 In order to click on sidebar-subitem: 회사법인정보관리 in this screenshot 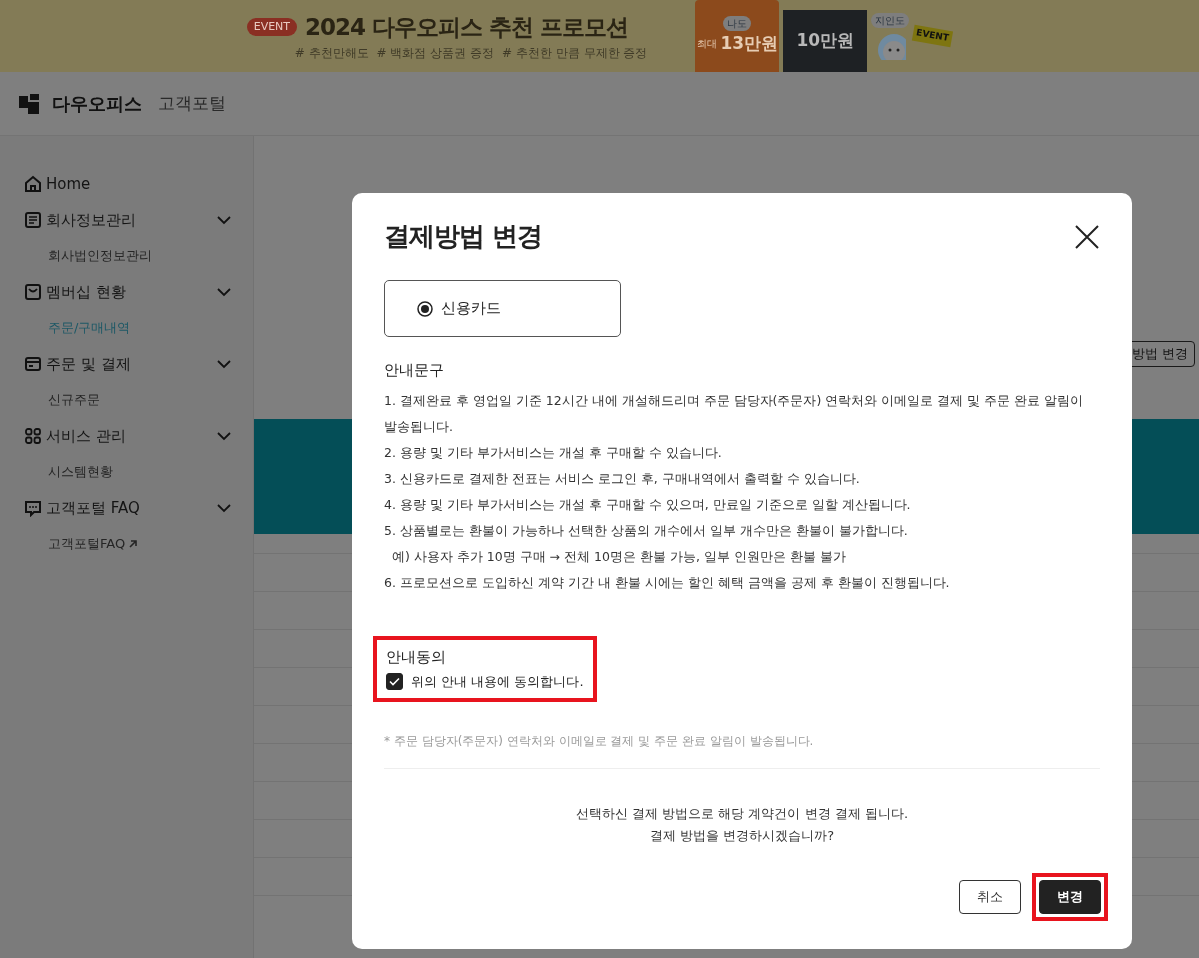, I will do `click(127, 256)`.